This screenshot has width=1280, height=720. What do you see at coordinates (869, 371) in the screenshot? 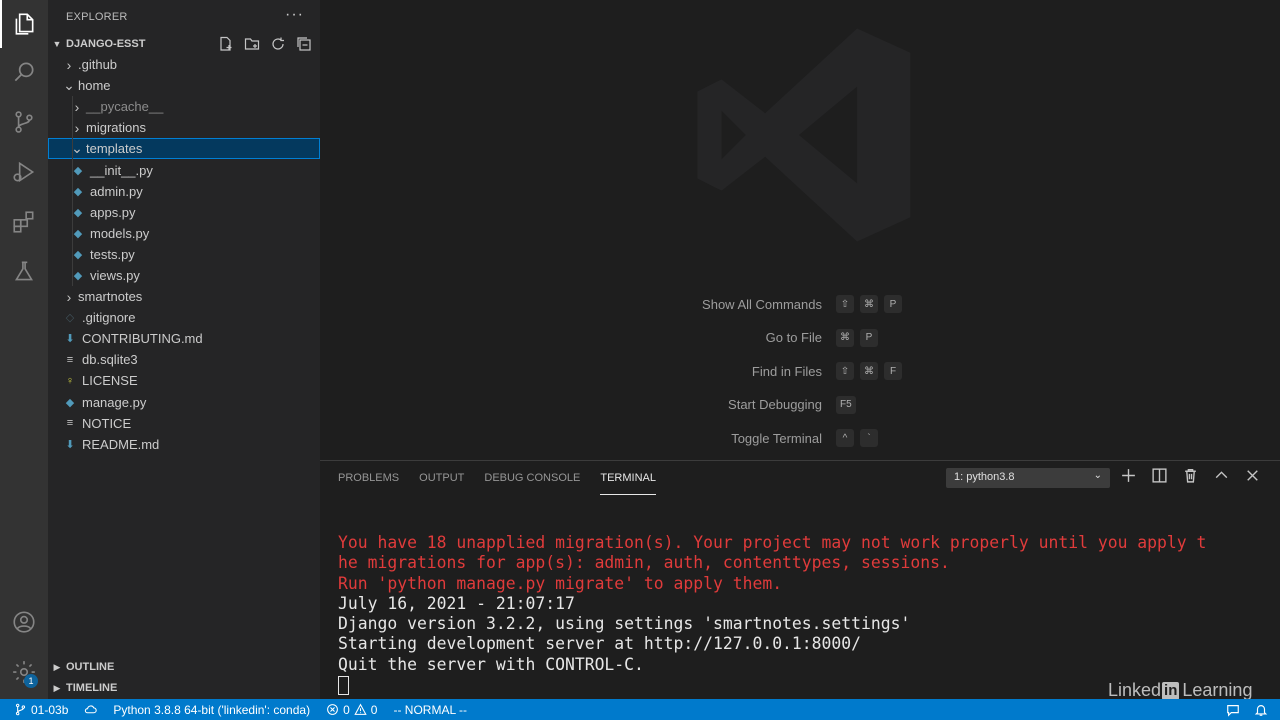
I see `shortcut-keys: ⇧ ⌘ F` at bounding box center [869, 371].